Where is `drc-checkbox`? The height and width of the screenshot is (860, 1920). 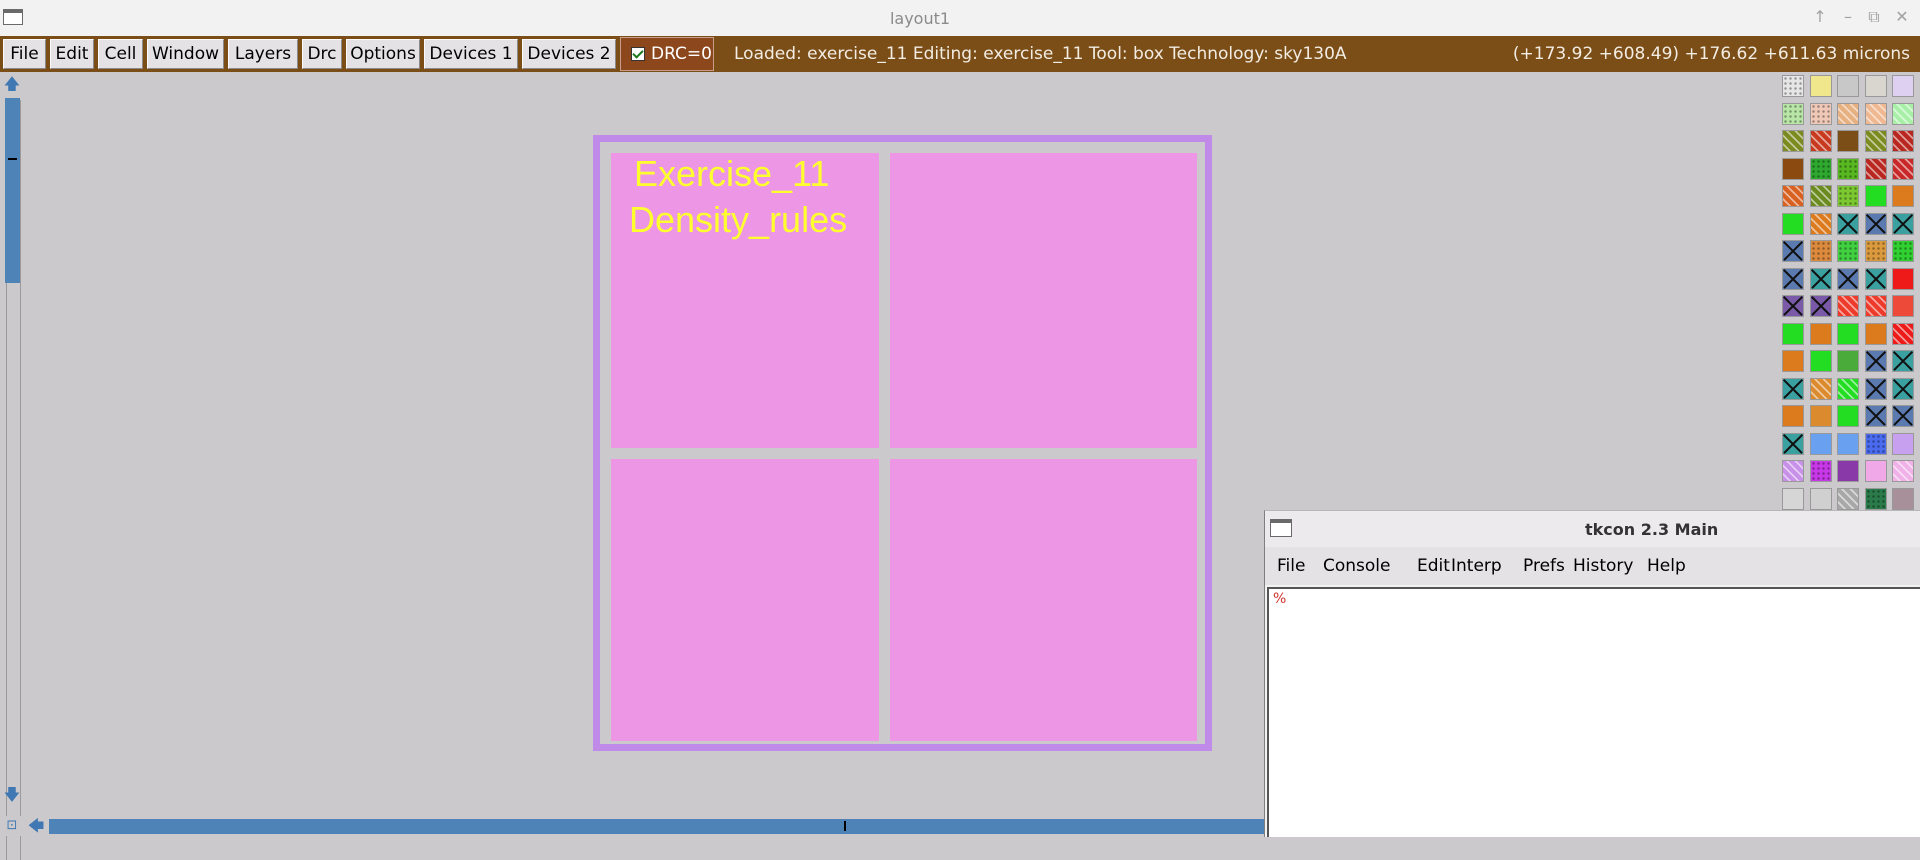
drc-checkbox is located at coordinates (638, 54).